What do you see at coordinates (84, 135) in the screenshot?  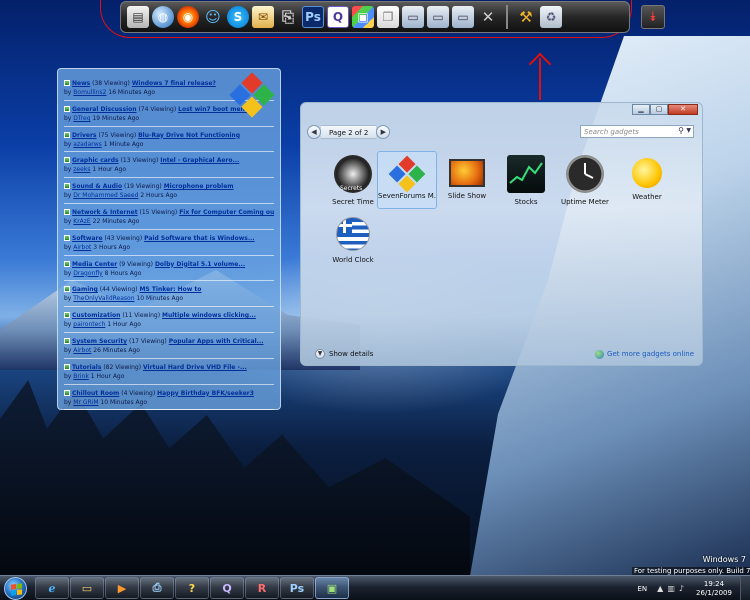 I see `forum-category-link: Drivers` at bounding box center [84, 135].